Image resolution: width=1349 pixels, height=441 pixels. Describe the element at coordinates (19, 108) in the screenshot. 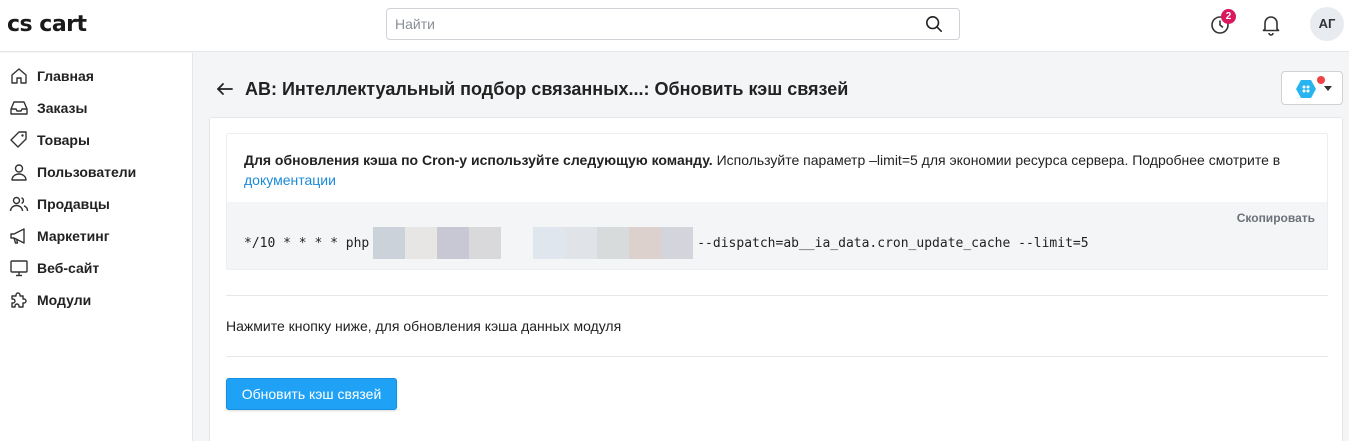

I see `inbox-icon` at that location.